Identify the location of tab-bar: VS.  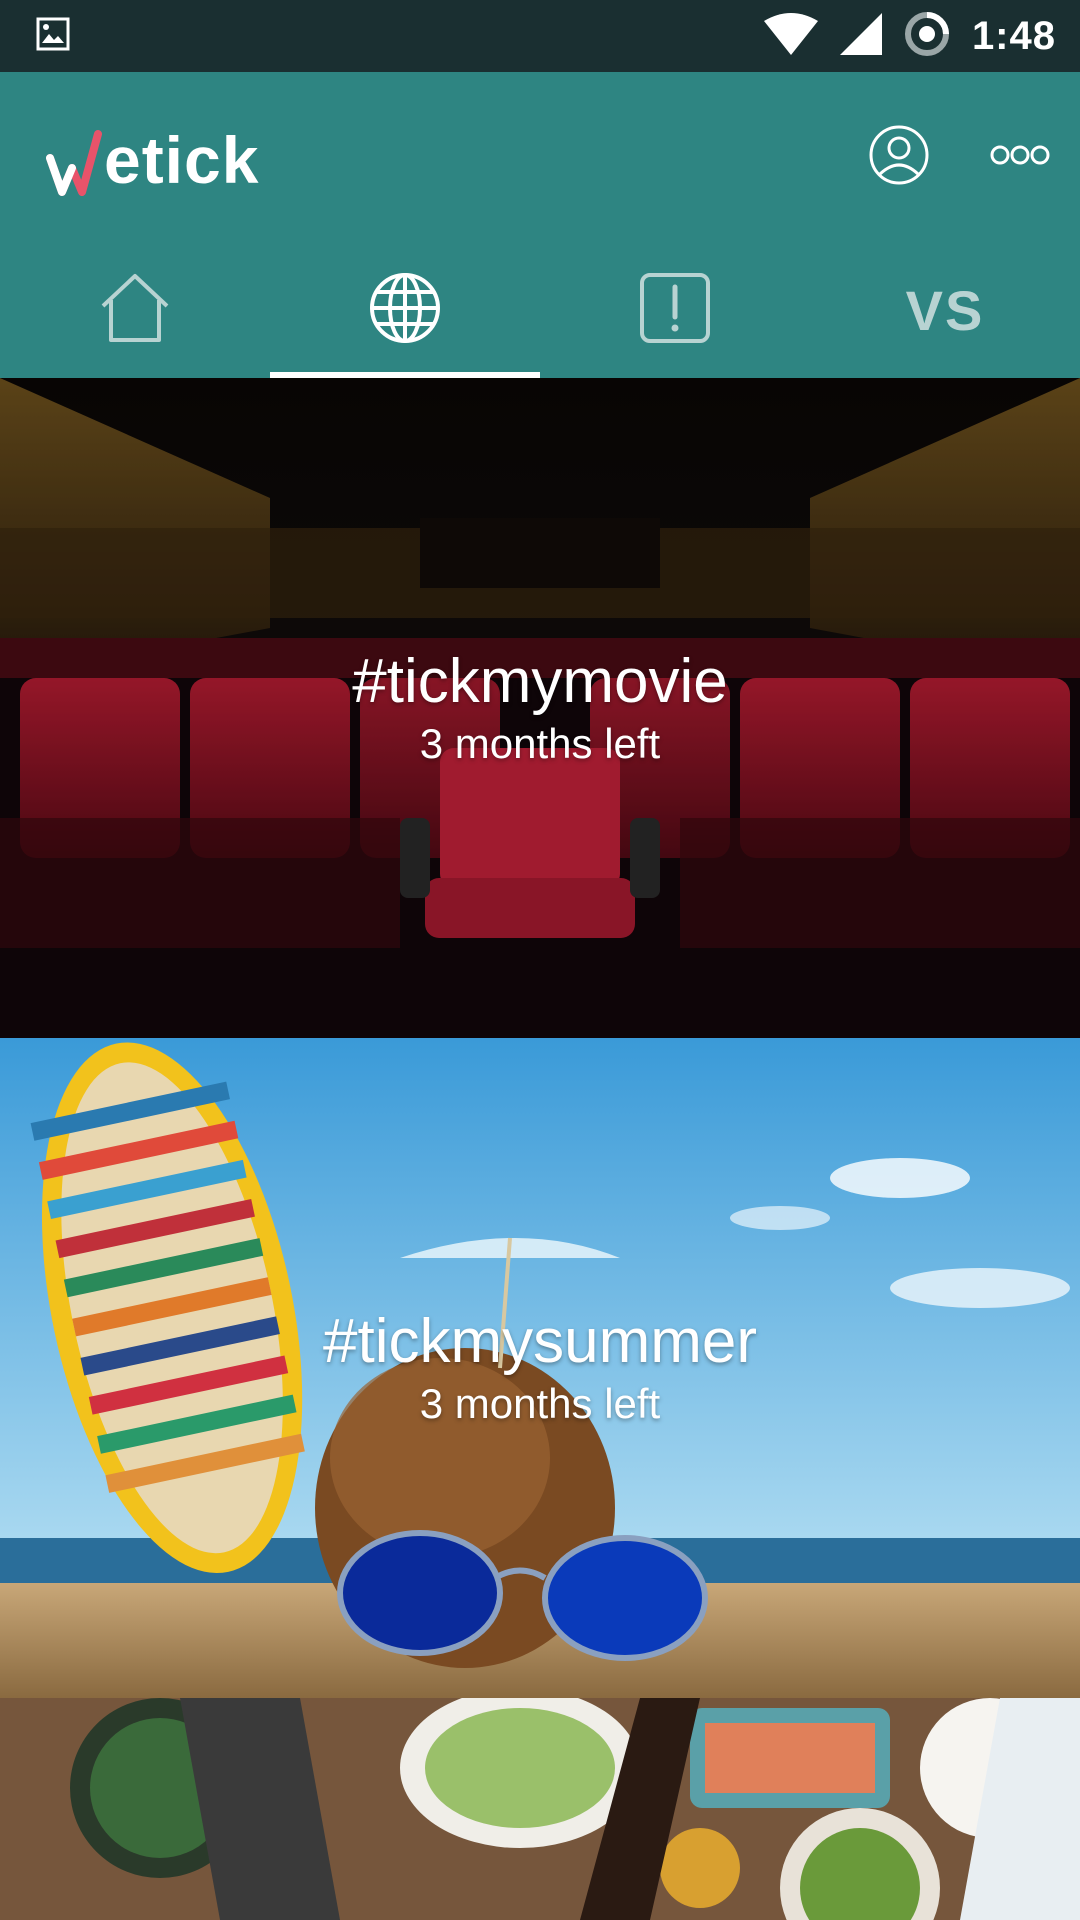
(540, 310).